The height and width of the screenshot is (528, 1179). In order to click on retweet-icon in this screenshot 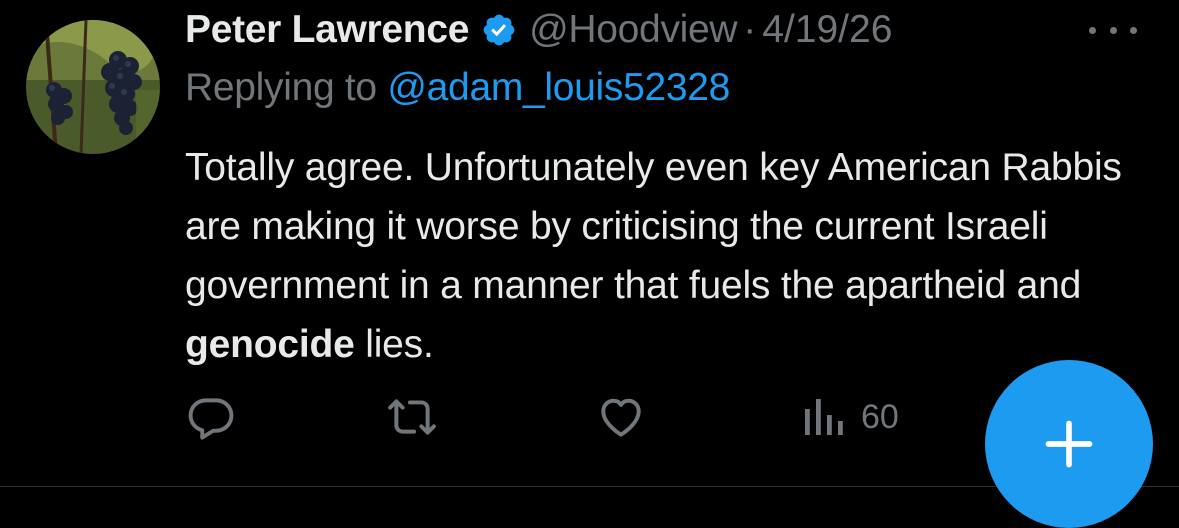, I will do `click(412, 417)`.